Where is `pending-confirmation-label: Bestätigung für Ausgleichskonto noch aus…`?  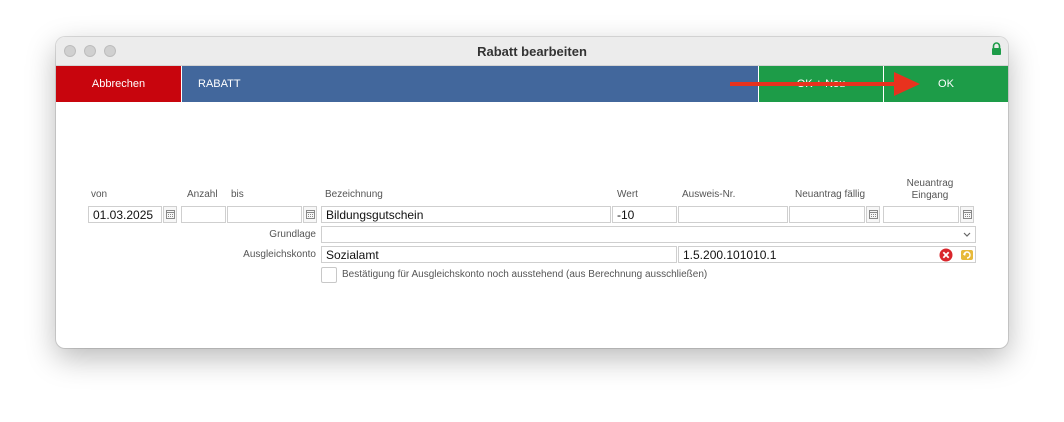
pending-confirmation-label: Bestätigung für Ausgleichskonto noch aus… is located at coordinates (525, 274).